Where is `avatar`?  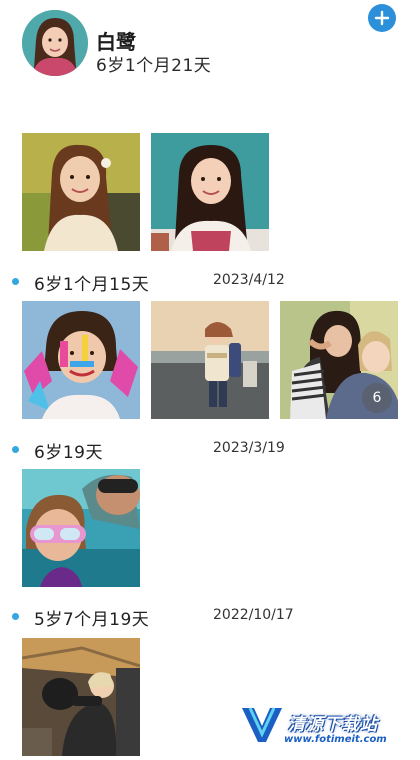 avatar is located at coordinates (55, 43).